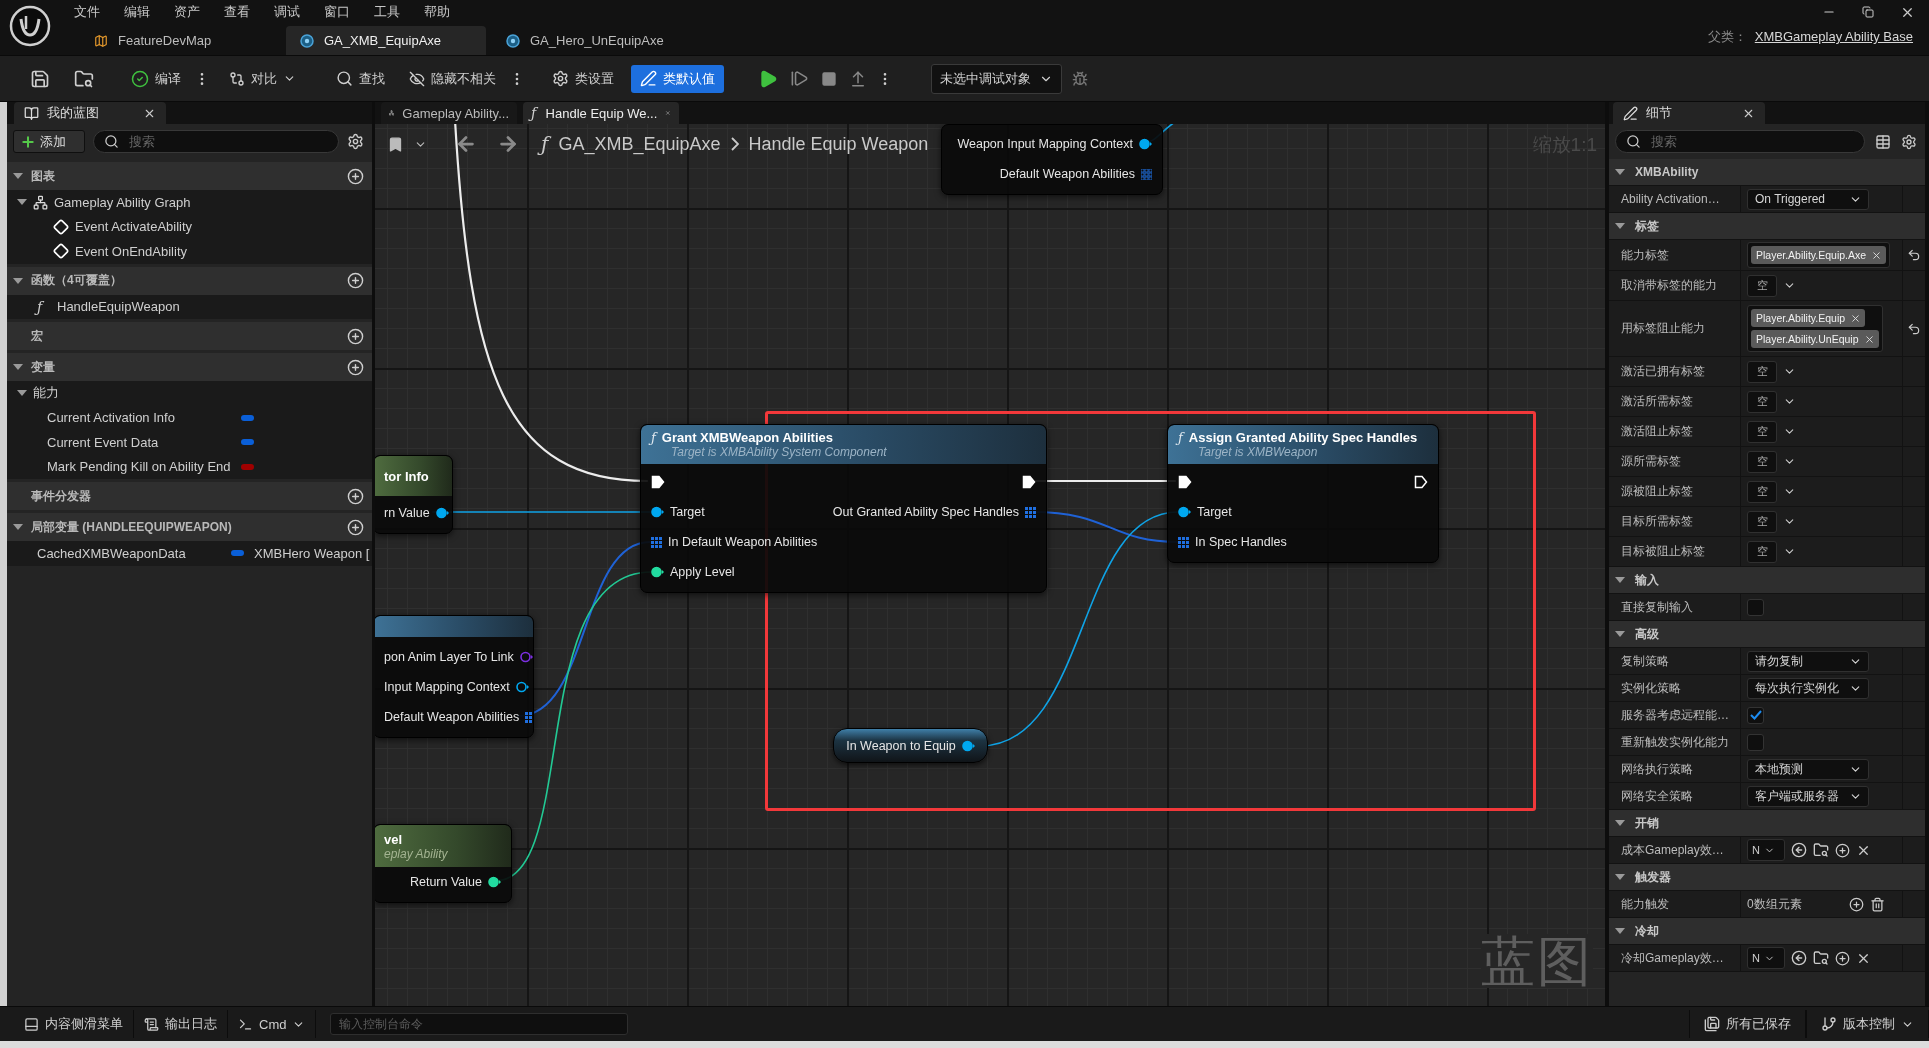  Describe the element at coordinates (838, 144) in the screenshot. I see `breadcrumb-item: Handle Equip Weapon` at that location.